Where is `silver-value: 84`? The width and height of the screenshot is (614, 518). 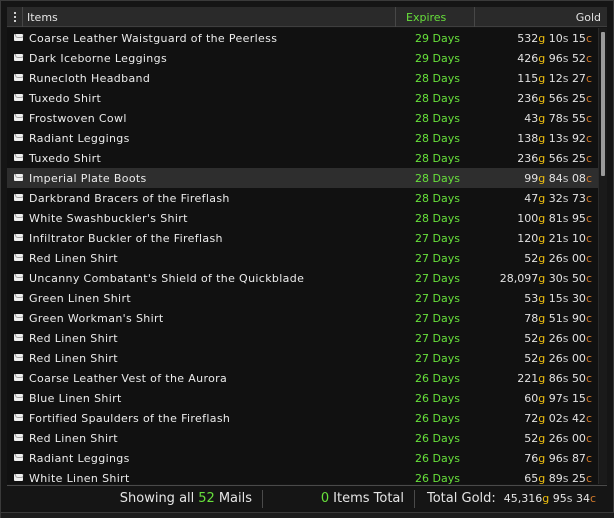 silver-value: 84 is located at coordinates (555, 178).